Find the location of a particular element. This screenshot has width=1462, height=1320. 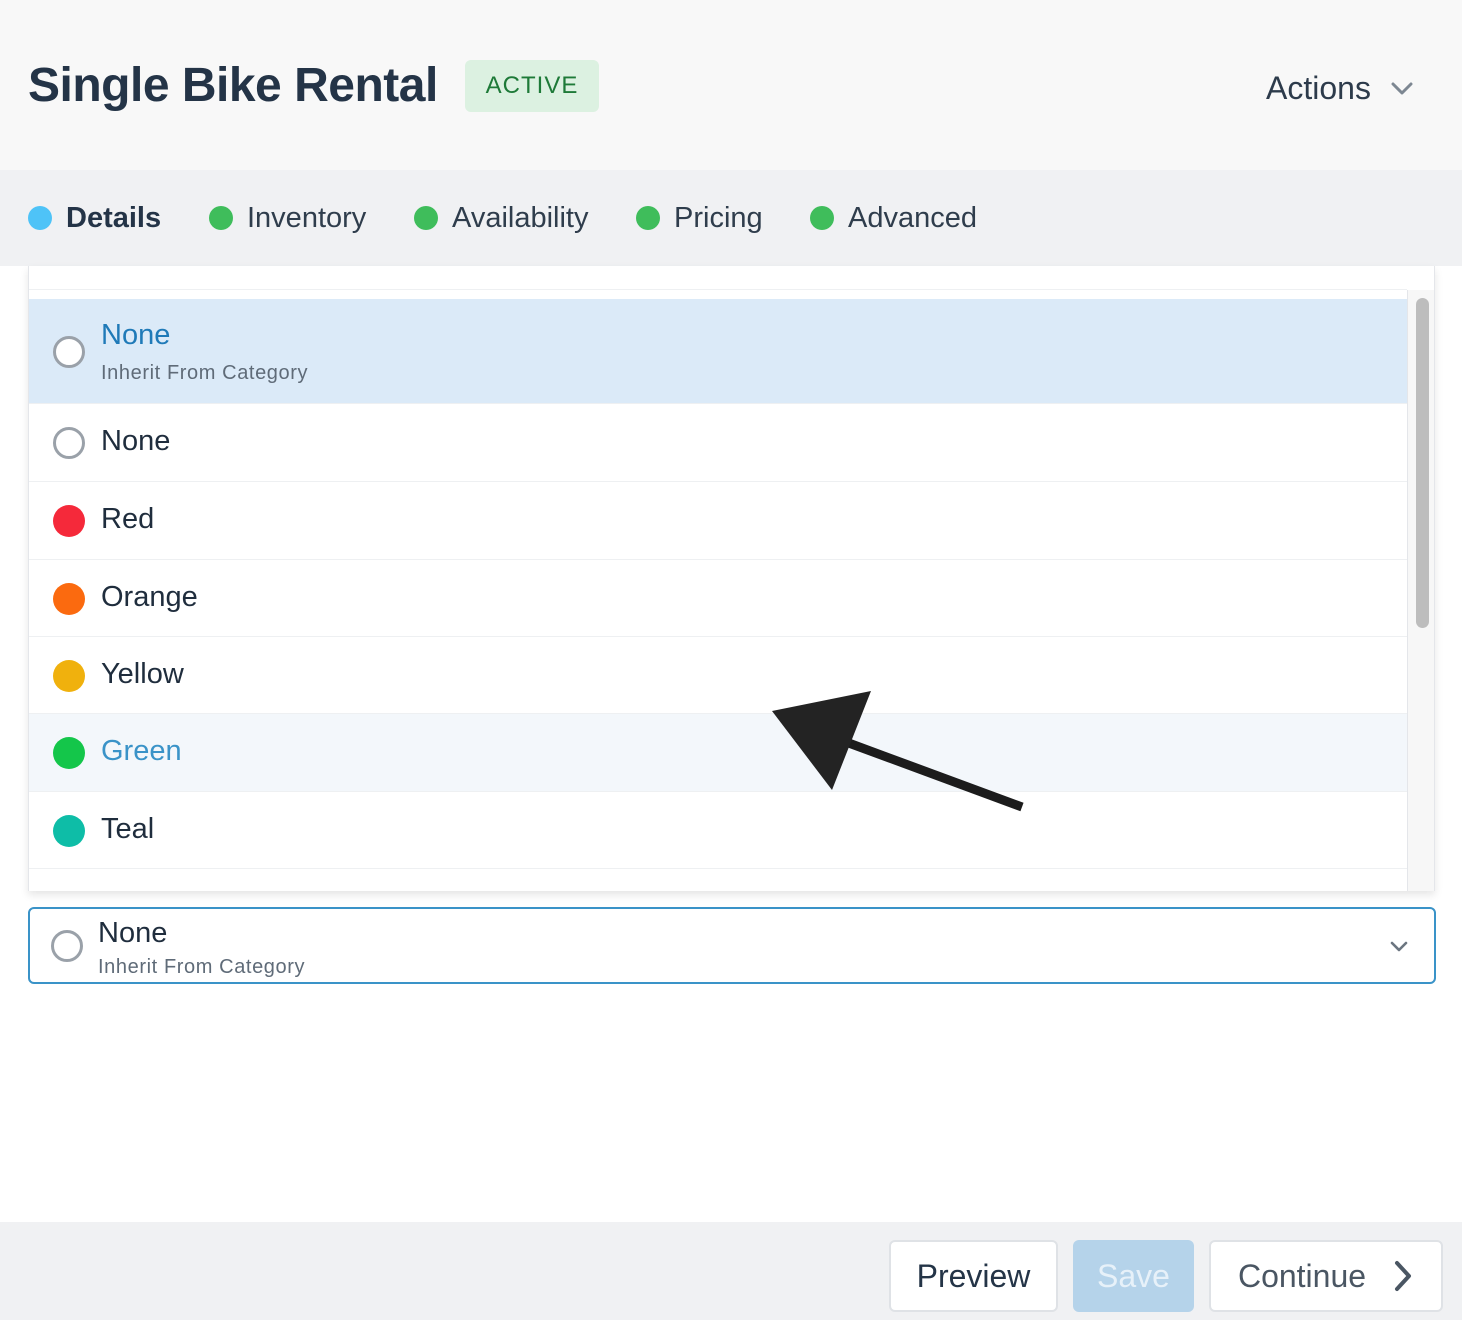

page-title: Single Bike Rental is located at coordinates (233, 85).